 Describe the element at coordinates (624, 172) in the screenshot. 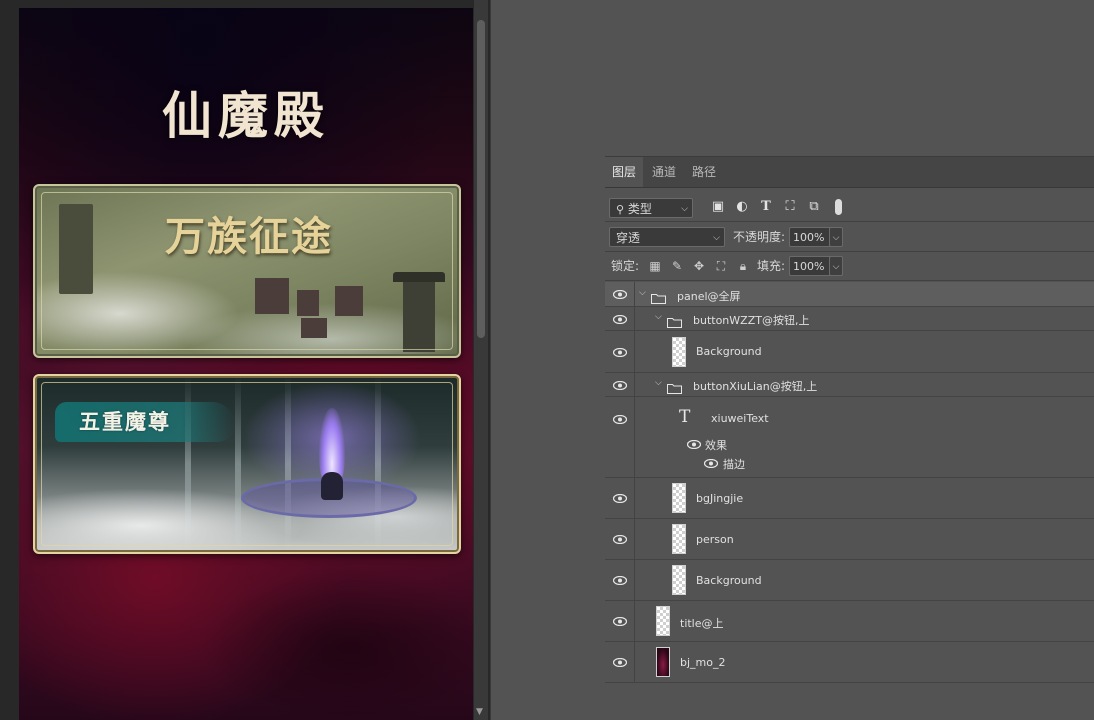

I see `tab-layers: 图层` at that location.